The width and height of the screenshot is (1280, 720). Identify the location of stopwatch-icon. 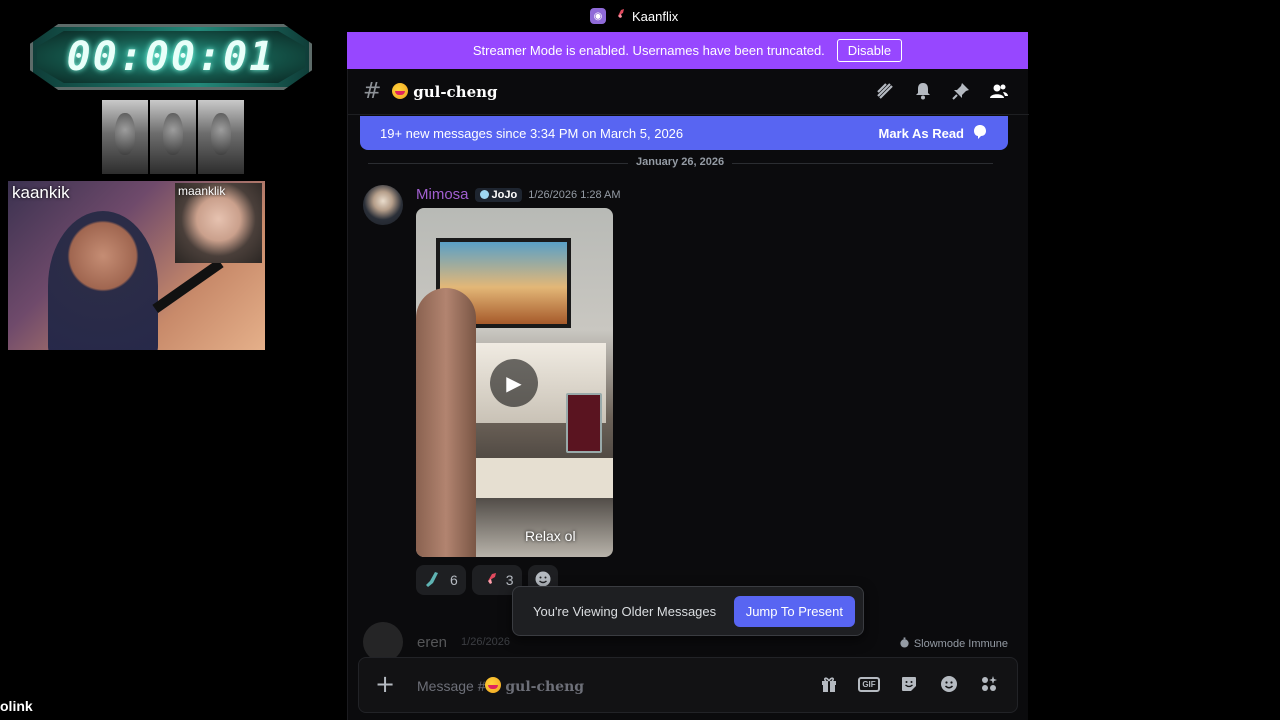
(904, 644).